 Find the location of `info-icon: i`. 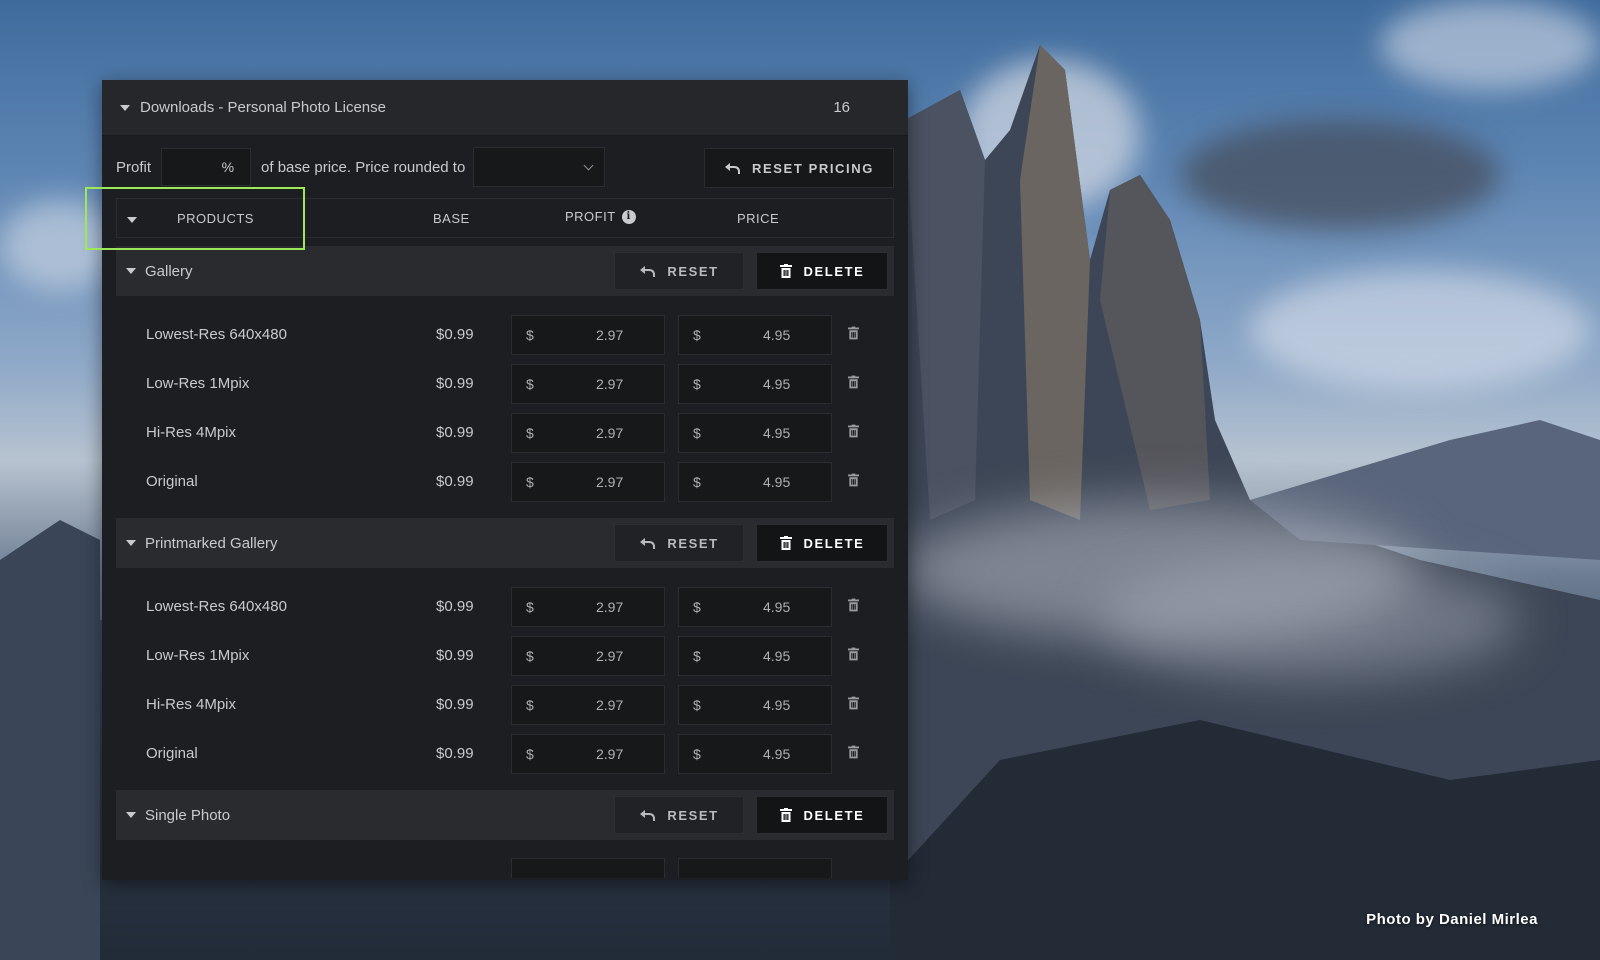

info-icon: i is located at coordinates (628, 216).